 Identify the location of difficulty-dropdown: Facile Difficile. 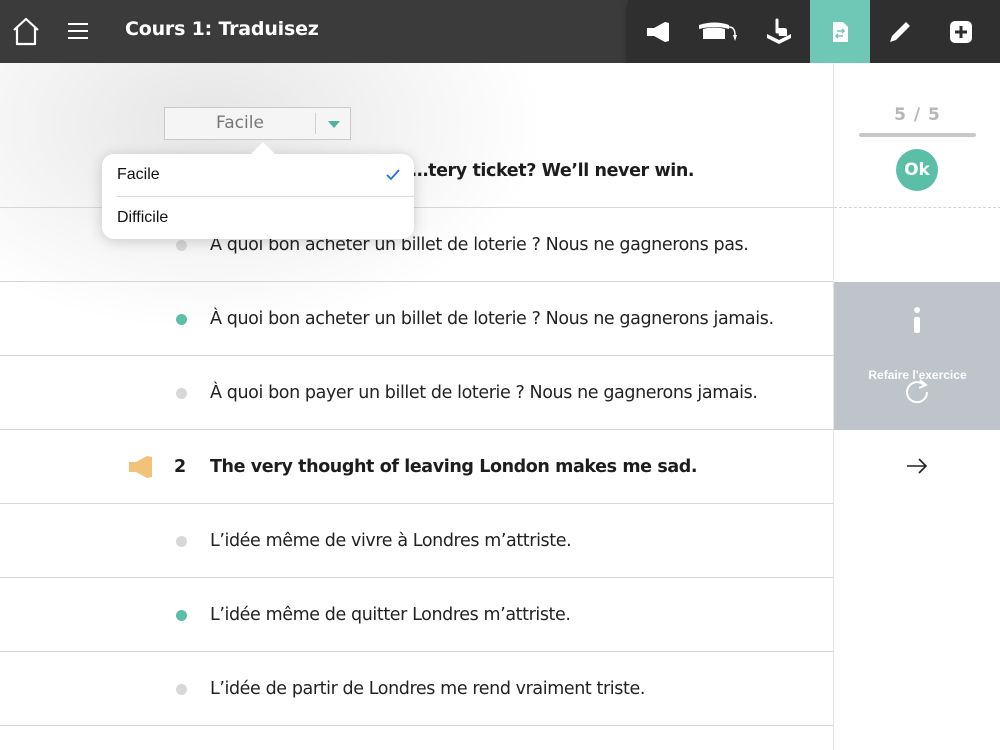
(258, 196).